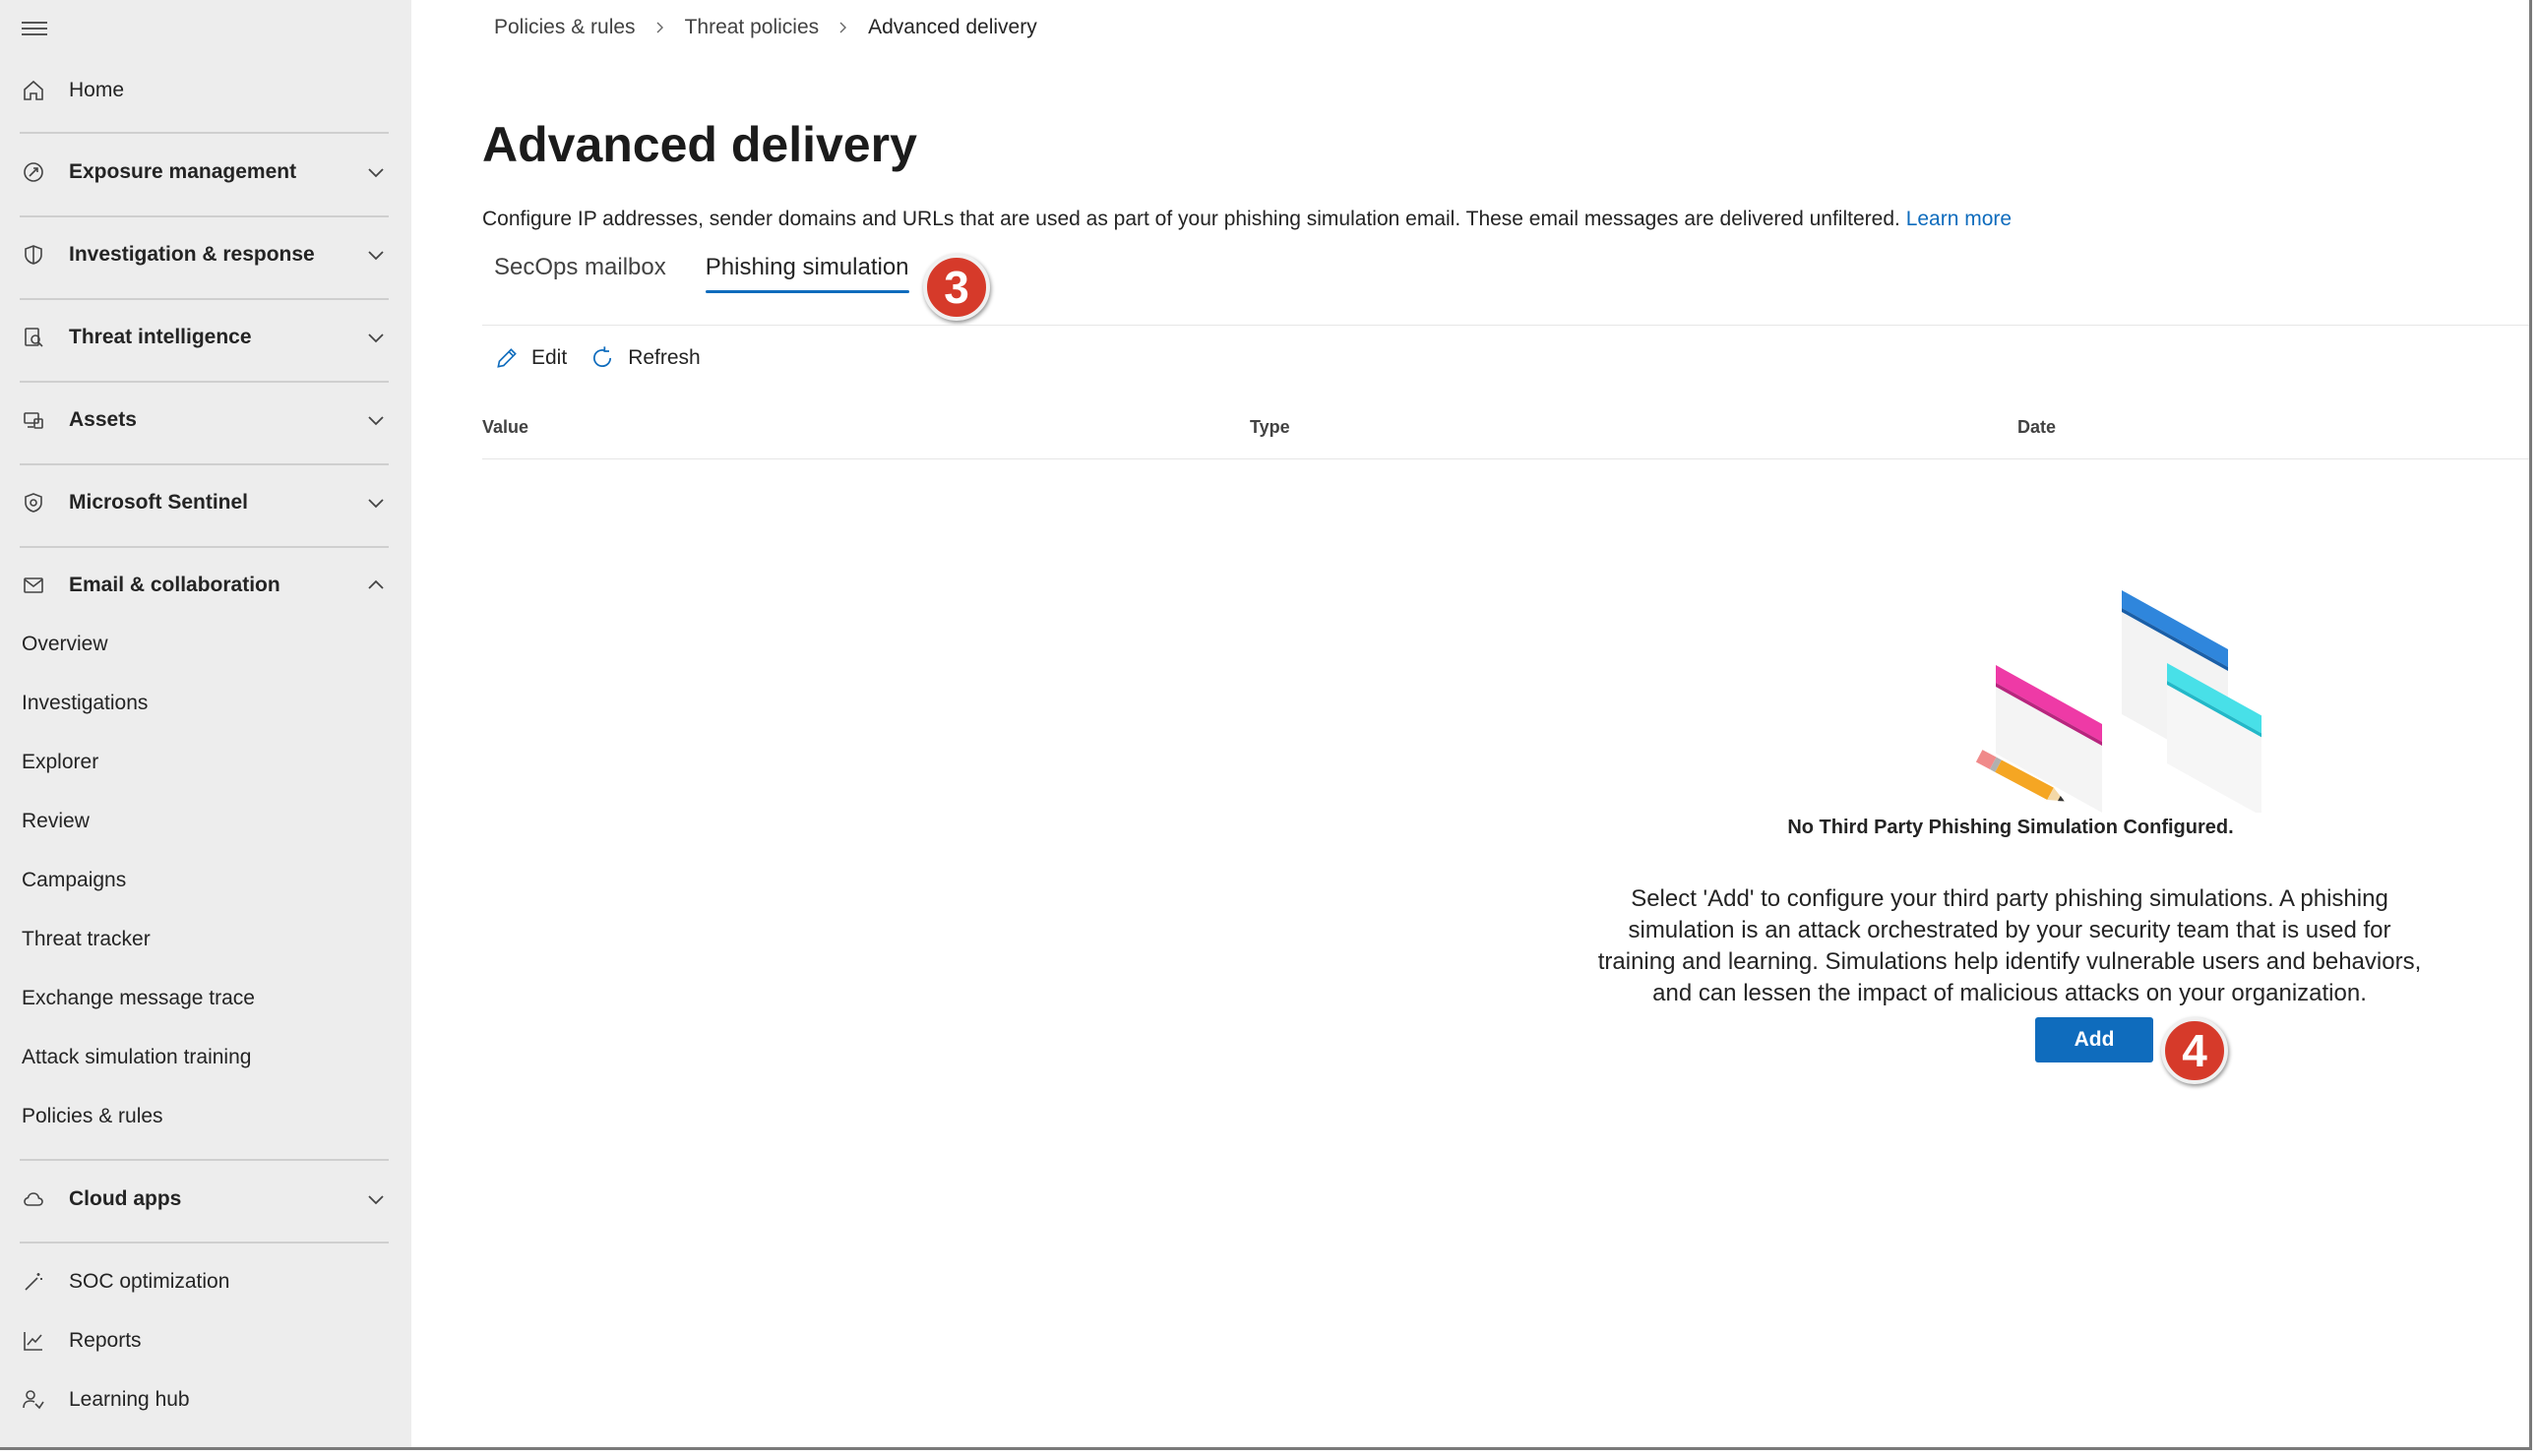 Image resolution: width=2540 pixels, height=1456 pixels. What do you see at coordinates (602, 357) in the screenshot?
I see `refresh-icon` at bounding box center [602, 357].